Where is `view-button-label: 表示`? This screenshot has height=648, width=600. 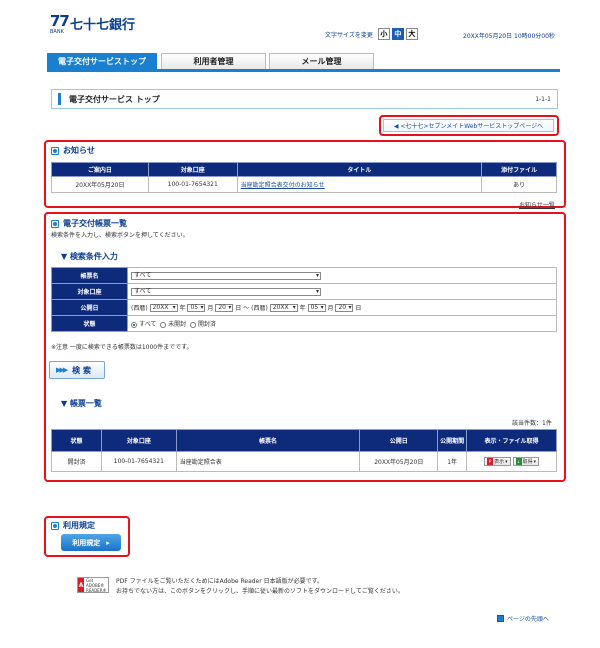
view-button-label: 表示 is located at coordinates (499, 462).